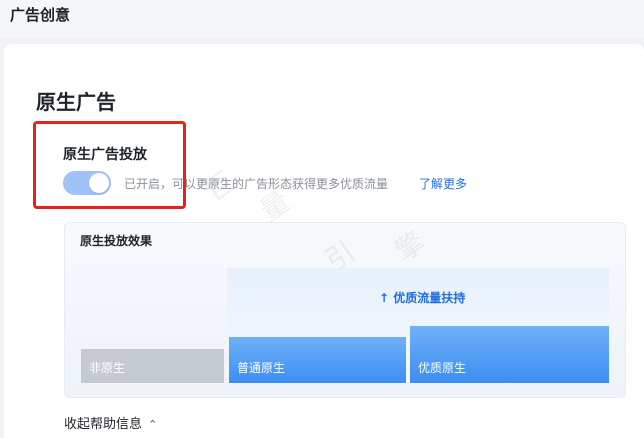  What do you see at coordinates (87, 183) in the screenshot?
I see `native-ads-toggle` at bounding box center [87, 183].